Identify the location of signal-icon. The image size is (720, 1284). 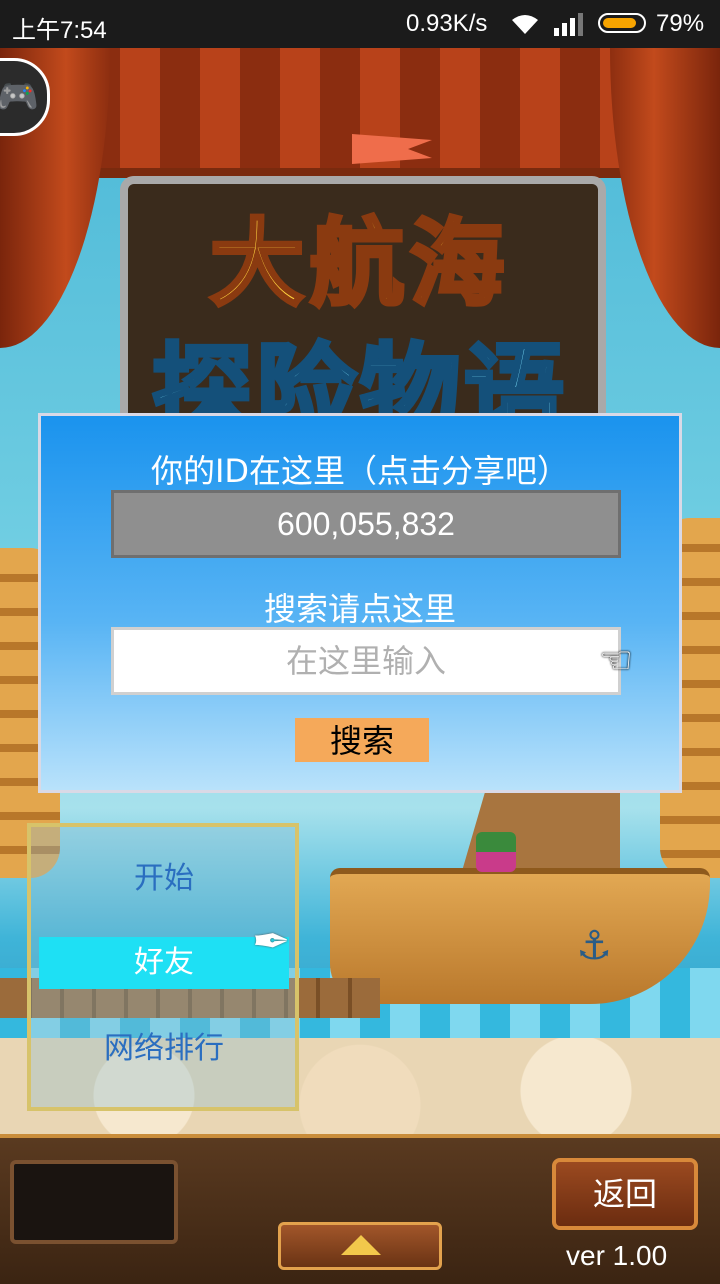
(568, 24).